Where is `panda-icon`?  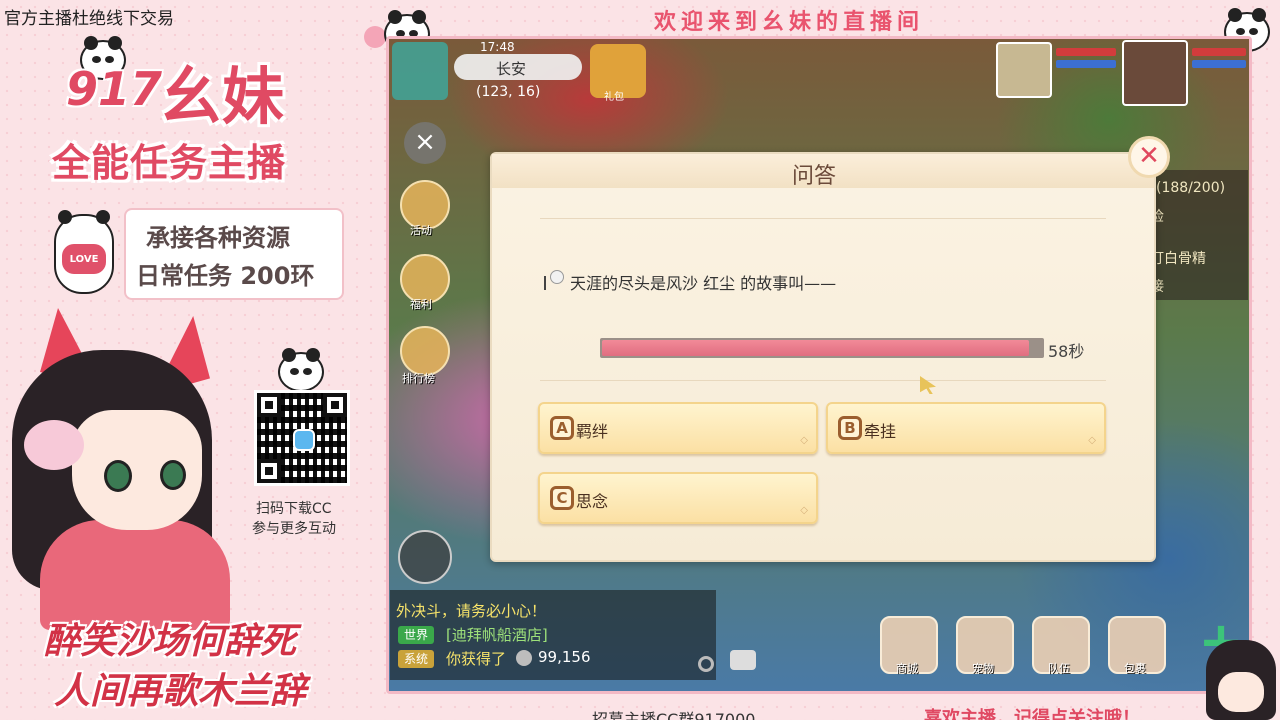 panda-icon is located at coordinates (301, 370).